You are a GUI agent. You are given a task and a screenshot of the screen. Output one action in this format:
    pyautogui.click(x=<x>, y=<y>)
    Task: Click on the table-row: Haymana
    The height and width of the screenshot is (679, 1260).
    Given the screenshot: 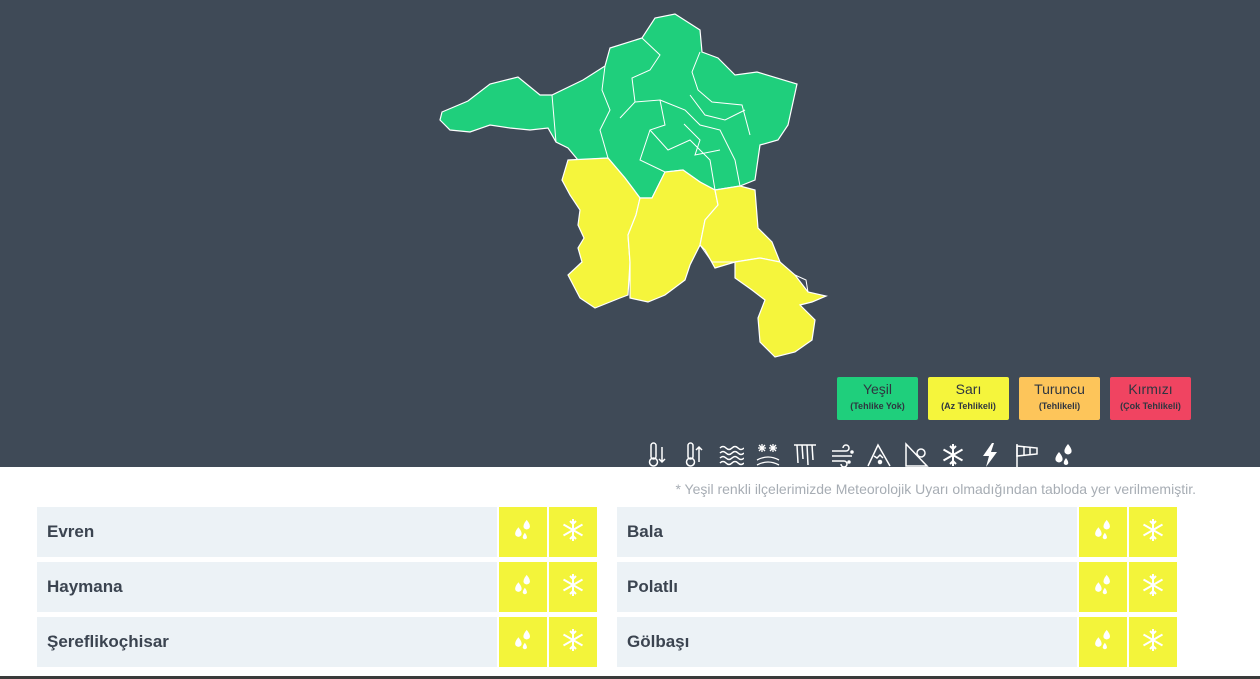 What is the action you would take?
    pyautogui.click(x=317, y=587)
    